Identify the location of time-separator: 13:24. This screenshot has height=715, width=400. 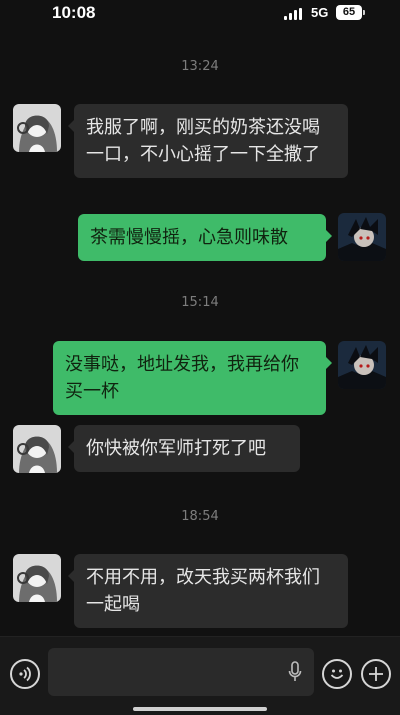
(200, 66).